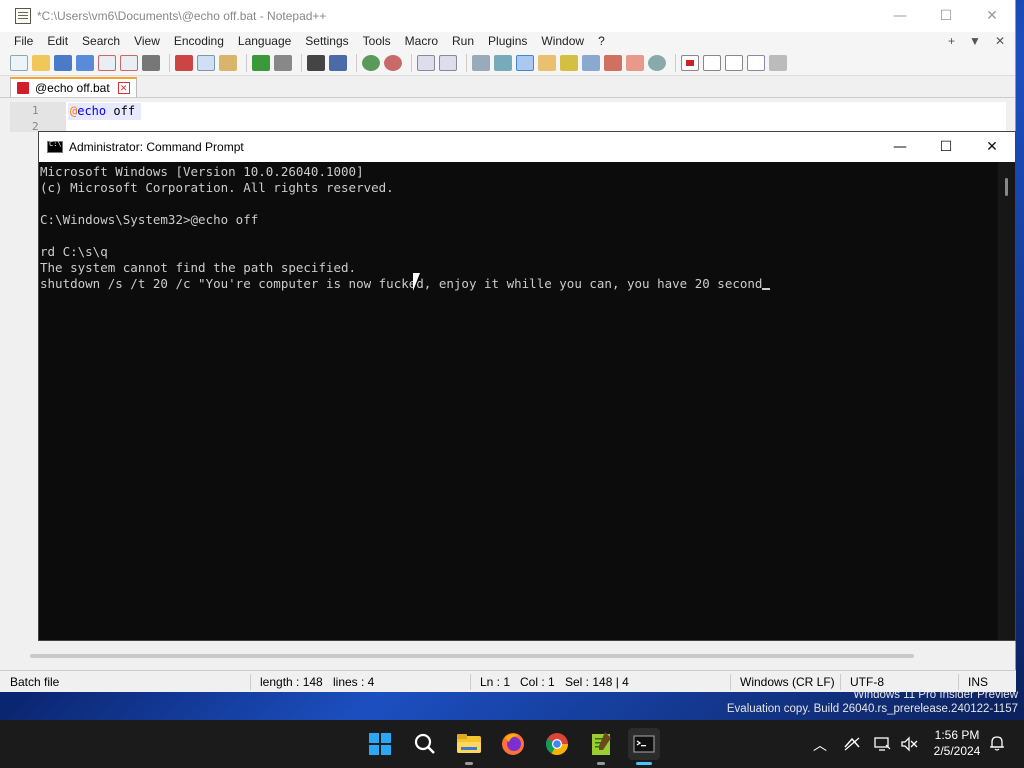 This screenshot has width=1024, height=768. Describe the element at coordinates (421, 41) in the screenshot. I see `menu-macro: Macro` at that location.